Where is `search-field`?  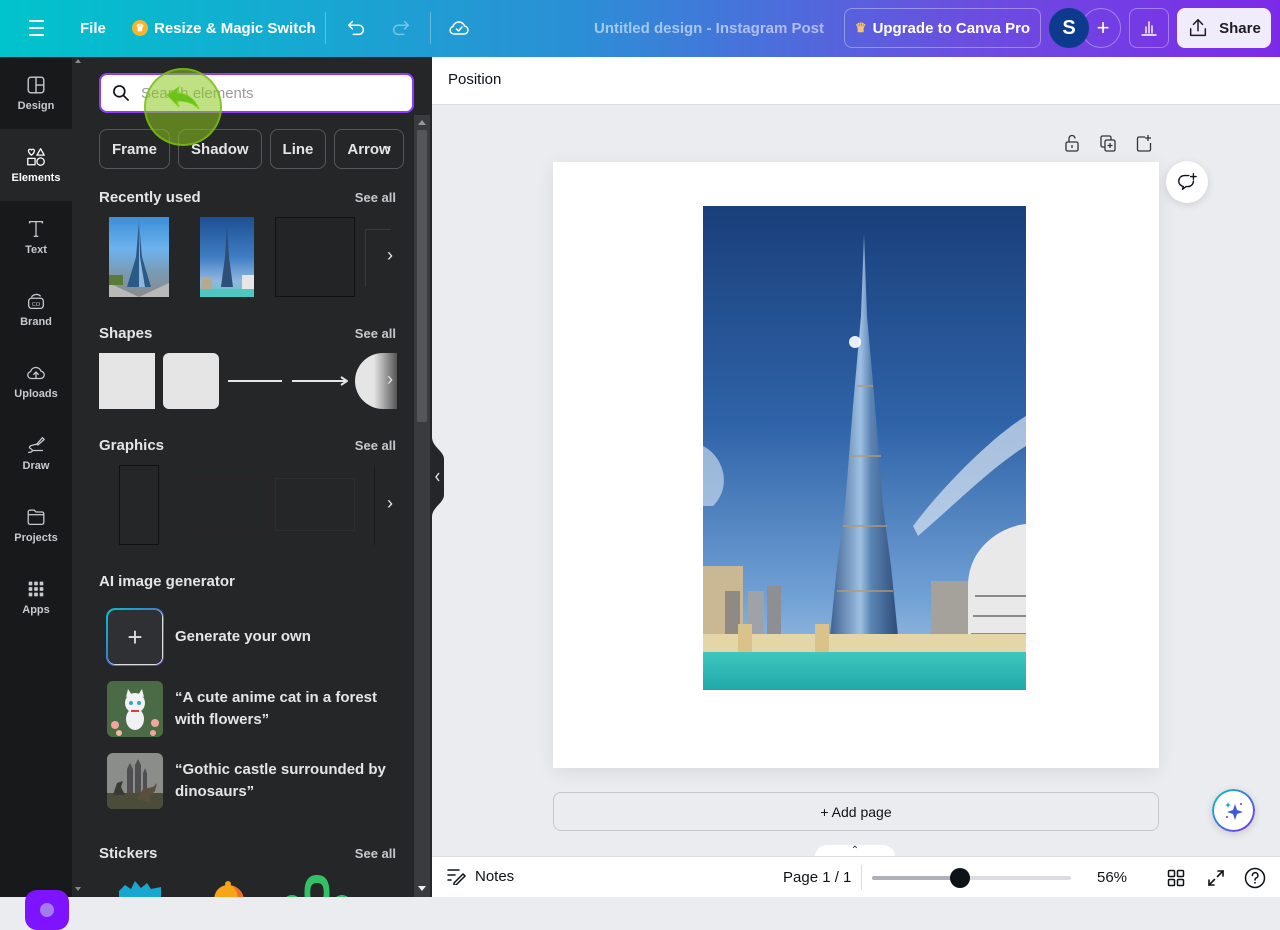
search-field is located at coordinates (256, 93).